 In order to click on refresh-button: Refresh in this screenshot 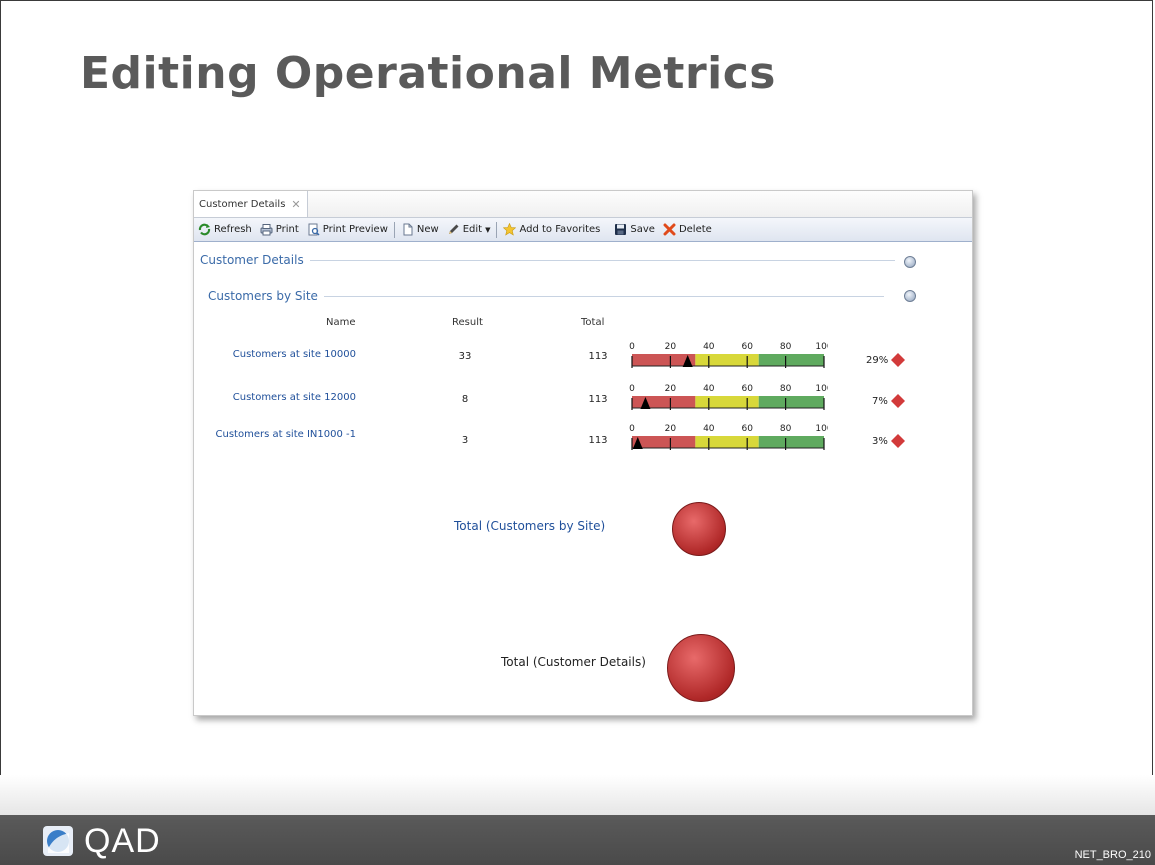, I will do `click(225, 229)`.